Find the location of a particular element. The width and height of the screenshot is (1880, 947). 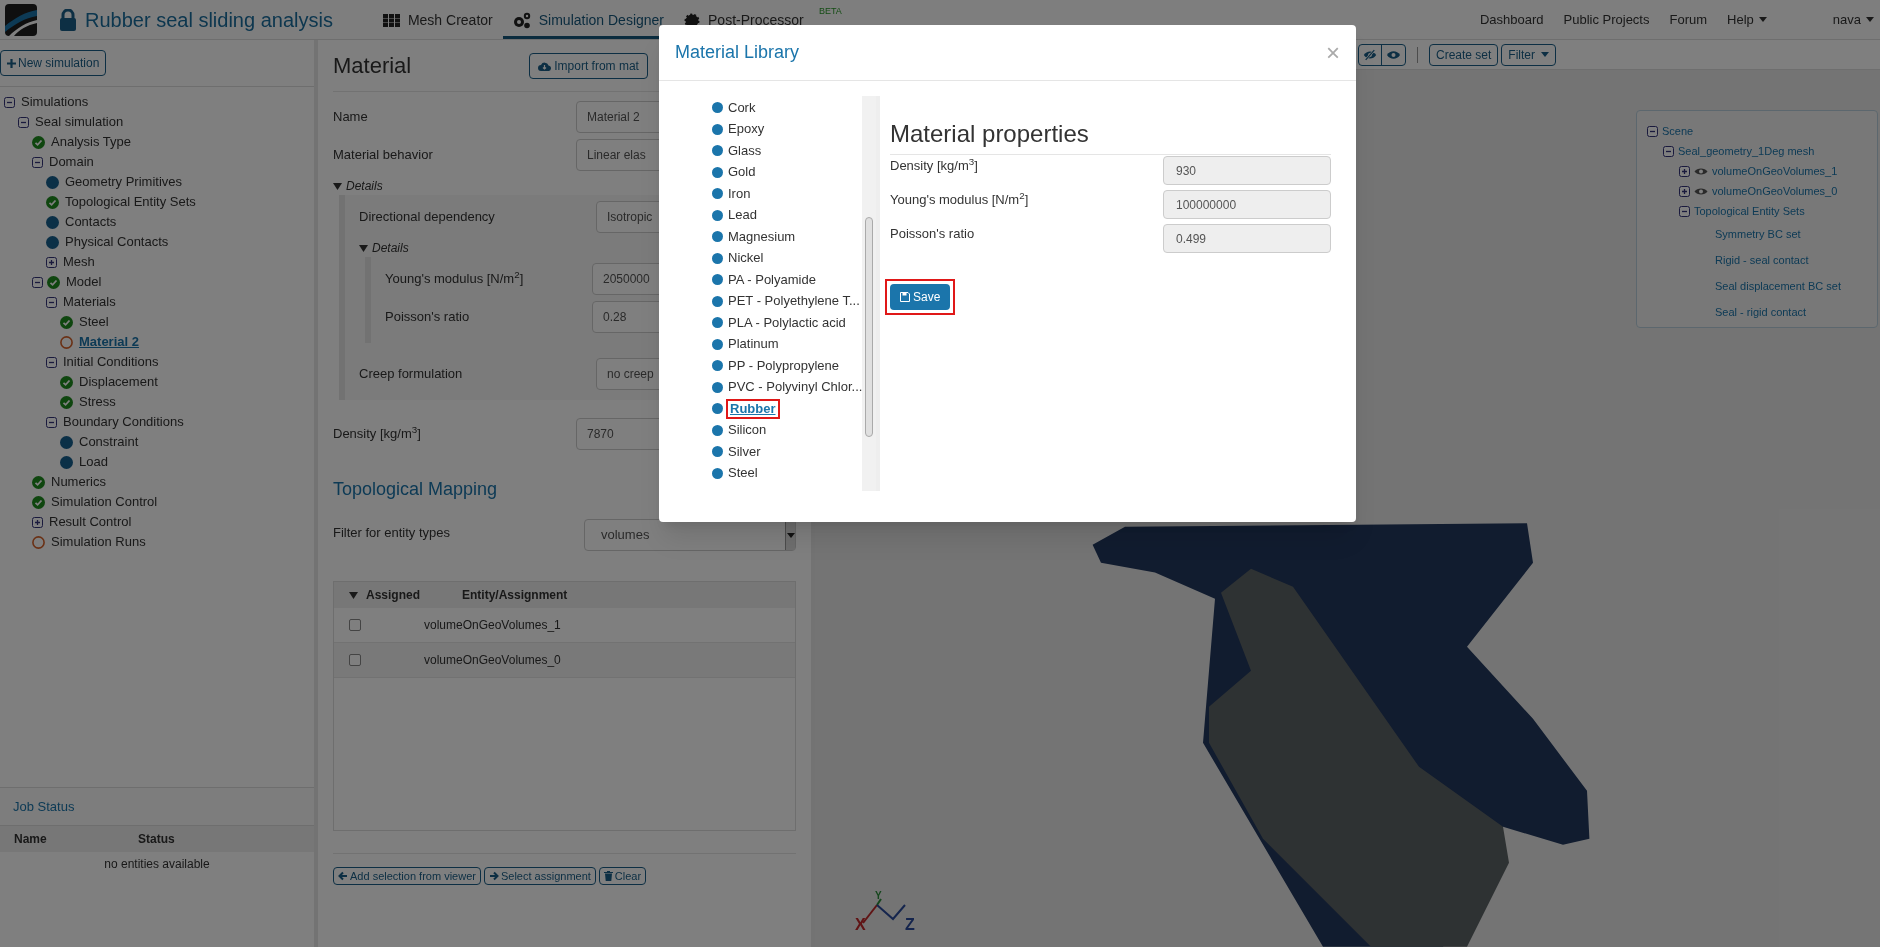

nav-tab: Mesh Creator is located at coordinates (437, 22).